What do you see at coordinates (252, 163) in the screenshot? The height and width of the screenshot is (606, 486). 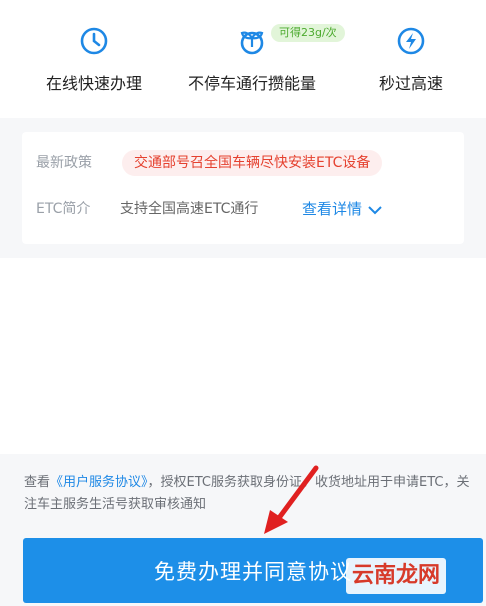 I see `policy-pill: 交通部号召全国车辆尽快安装ETC设备` at bounding box center [252, 163].